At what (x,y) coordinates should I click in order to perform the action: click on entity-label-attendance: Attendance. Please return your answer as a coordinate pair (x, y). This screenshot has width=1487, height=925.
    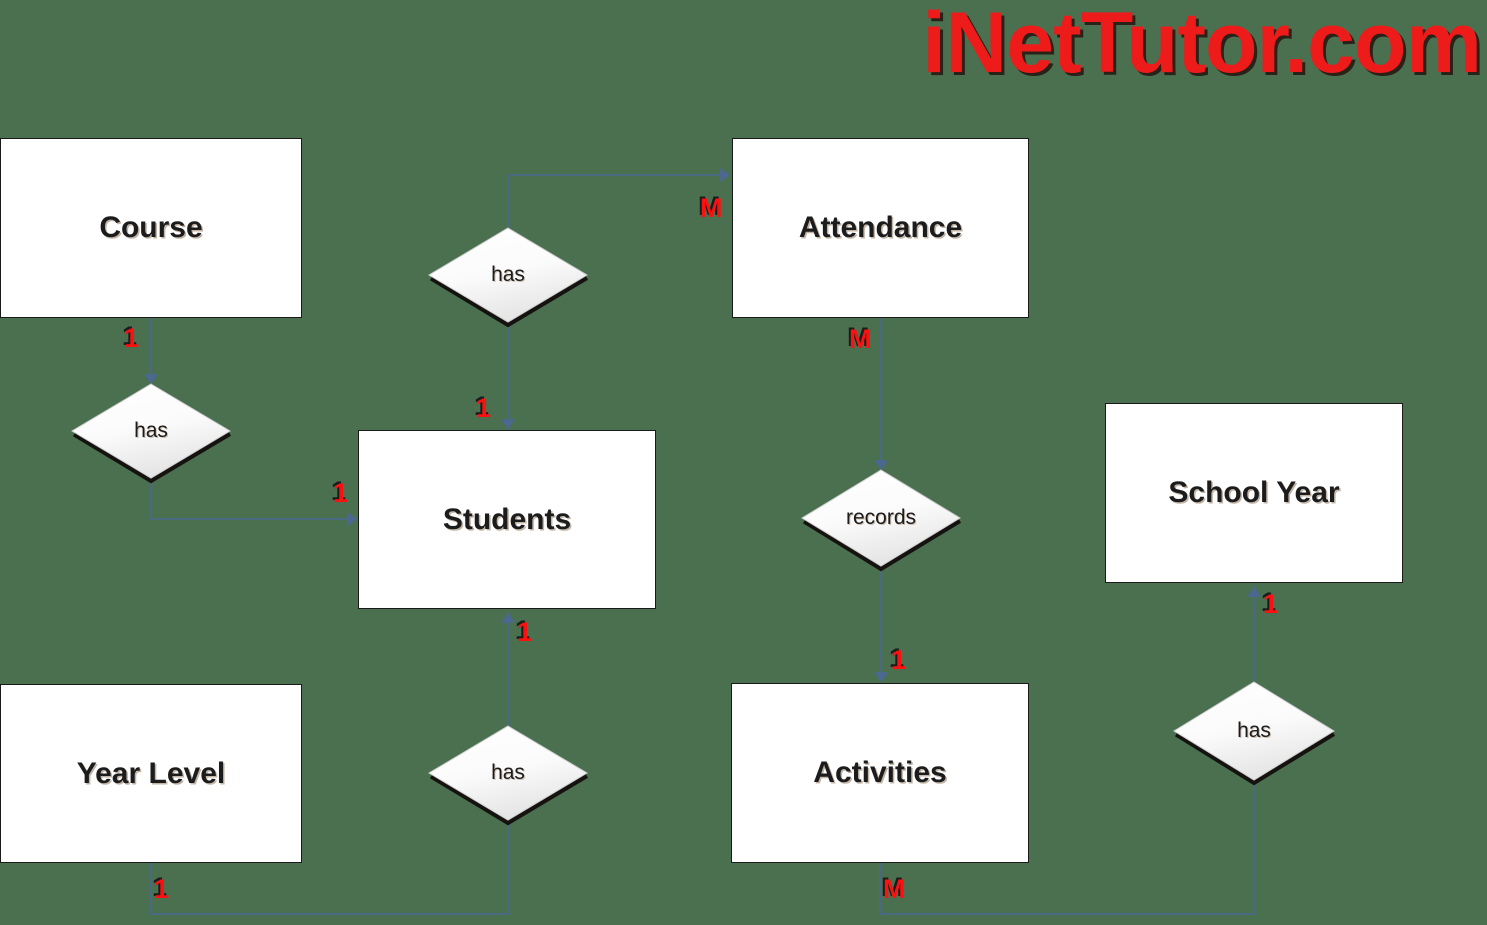
    Looking at the image, I should click on (880, 227).